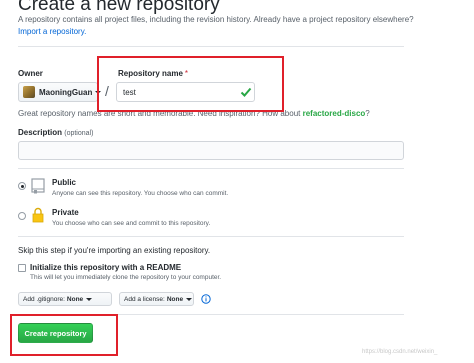 Image resolution: width=474 pixels, height=363 pixels. I want to click on owner-dropdown: MaoningGuan, so click(60, 92).